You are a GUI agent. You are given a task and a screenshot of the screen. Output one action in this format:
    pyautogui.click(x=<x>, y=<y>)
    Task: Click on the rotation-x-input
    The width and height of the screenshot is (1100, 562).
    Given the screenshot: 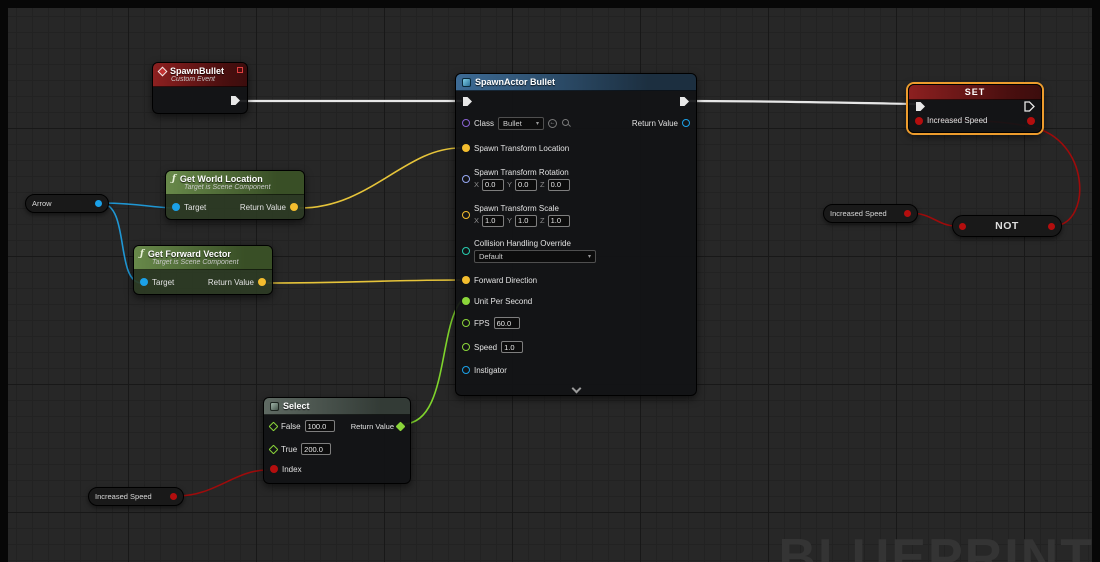 What is the action you would take?
    pyautogui.click(x=493, y=184)
    